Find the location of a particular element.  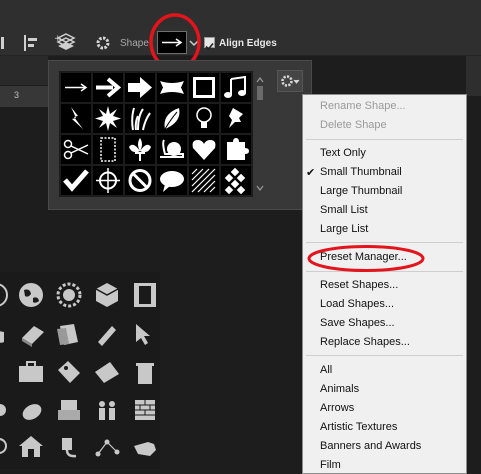

shape-thumb-fleur-de-lis is located at coordinates (140, 149).